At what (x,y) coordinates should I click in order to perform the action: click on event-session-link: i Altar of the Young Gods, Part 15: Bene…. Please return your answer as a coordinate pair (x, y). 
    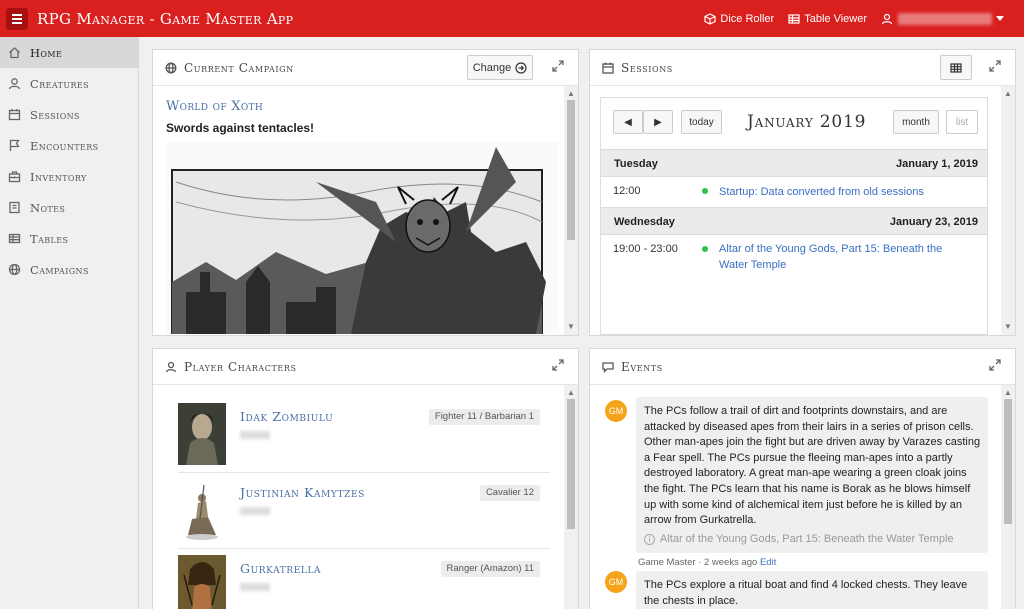
    Looking at the image, I should click on (812, 540).